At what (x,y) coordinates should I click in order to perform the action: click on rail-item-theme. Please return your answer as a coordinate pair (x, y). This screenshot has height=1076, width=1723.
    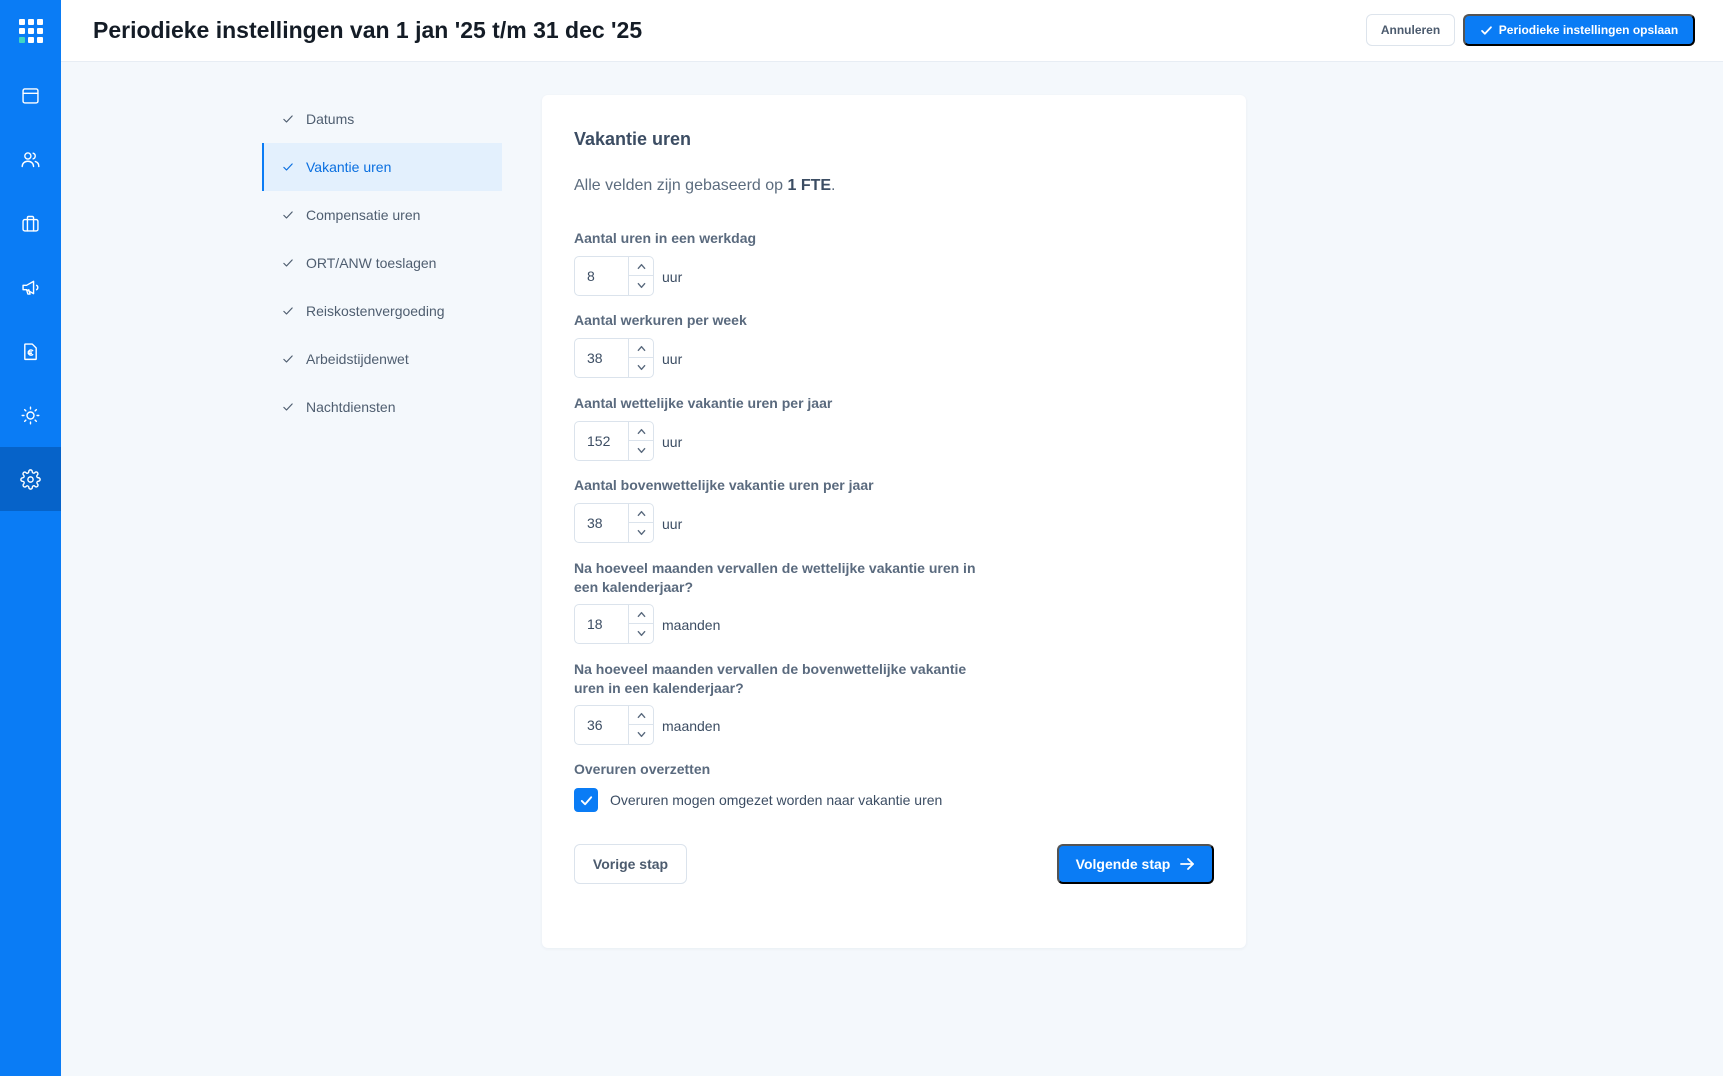
    Looking at the image, I should click on (30, 415).